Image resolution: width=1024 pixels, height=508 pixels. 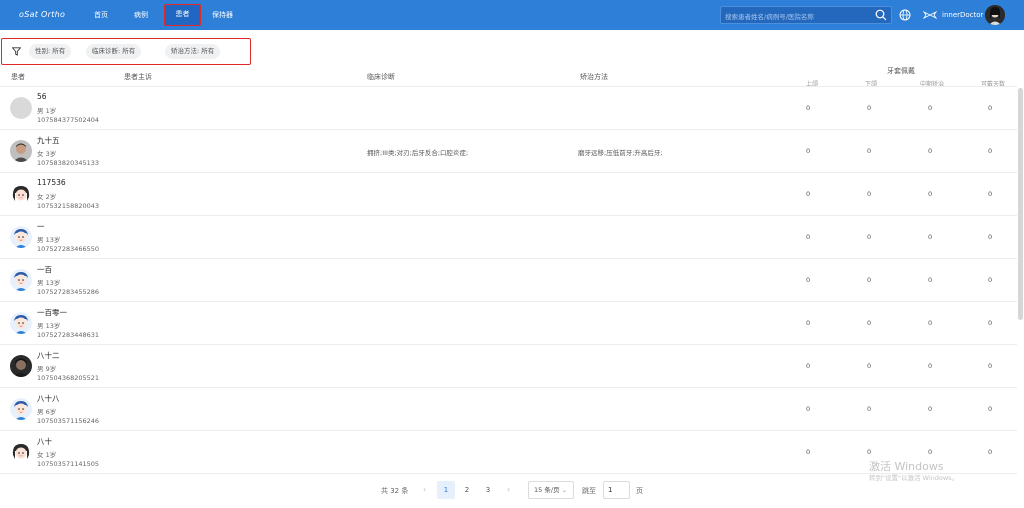 What do you see at coordinates (962, 15) in the screenshot?
I see `user-name: innerDoctor` at bounding box center [962, 15].